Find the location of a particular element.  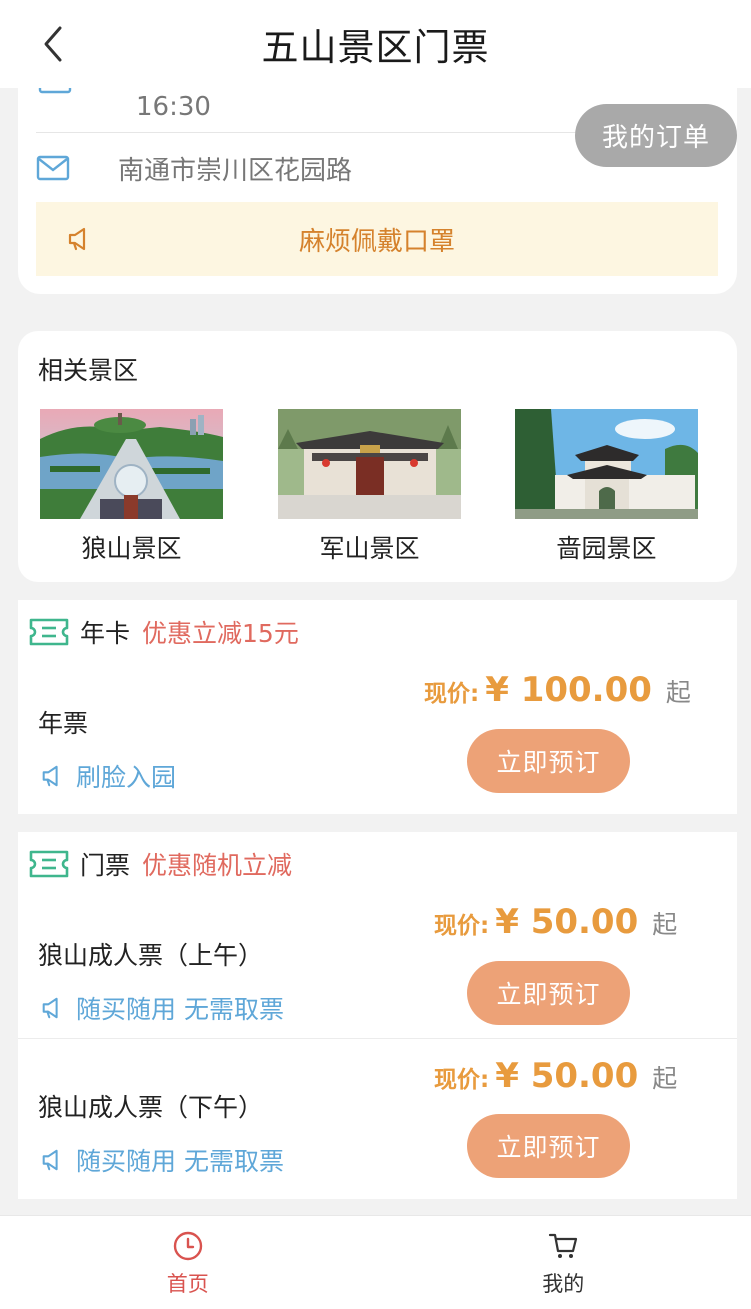

page-title: 五山景区门票 is located at coordinates (375, 47).